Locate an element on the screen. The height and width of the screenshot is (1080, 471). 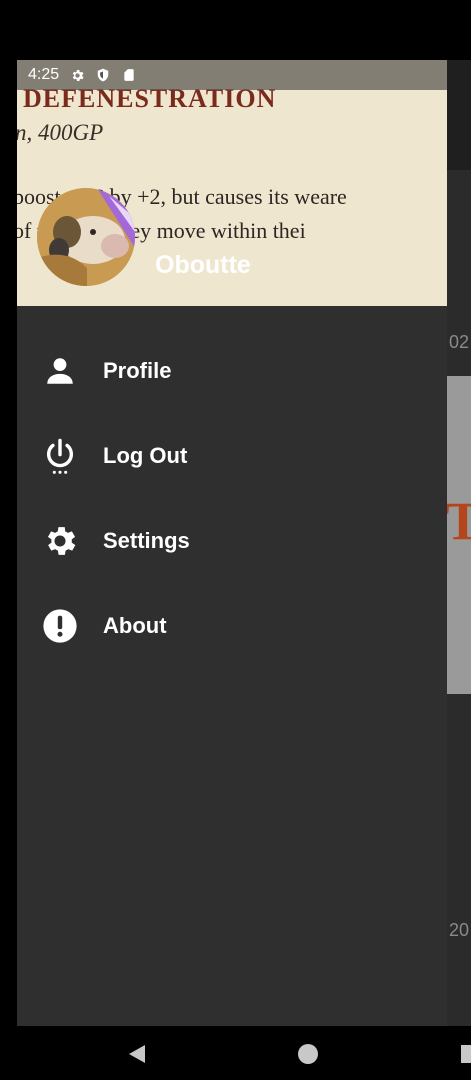
menu-item-label: Log Out is located at coordinates (145, 455).